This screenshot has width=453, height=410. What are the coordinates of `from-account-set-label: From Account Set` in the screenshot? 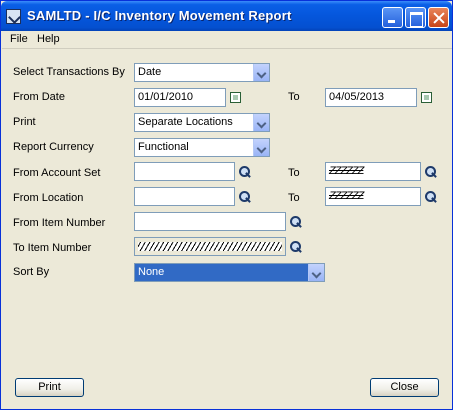 It's located at (57, 173).